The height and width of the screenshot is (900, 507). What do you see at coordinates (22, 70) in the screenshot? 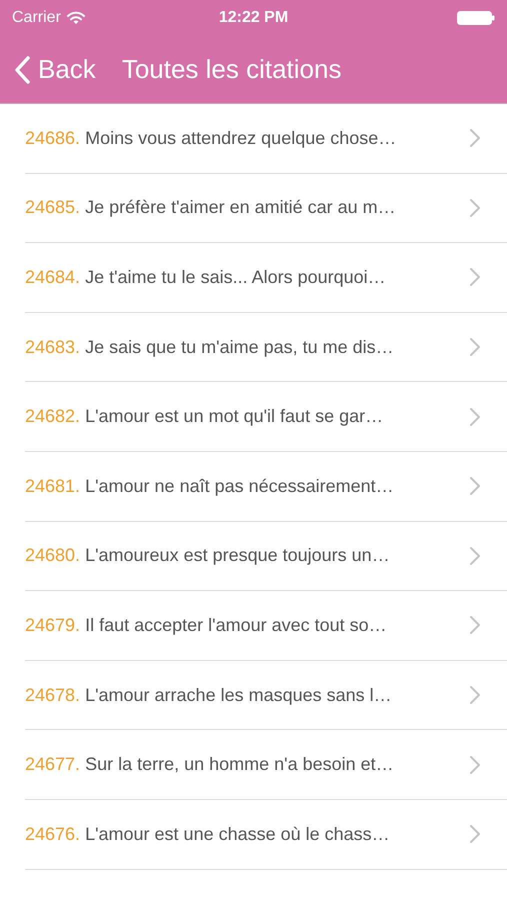
I see `chevron-left-icon` at bounding box center [22, 70].